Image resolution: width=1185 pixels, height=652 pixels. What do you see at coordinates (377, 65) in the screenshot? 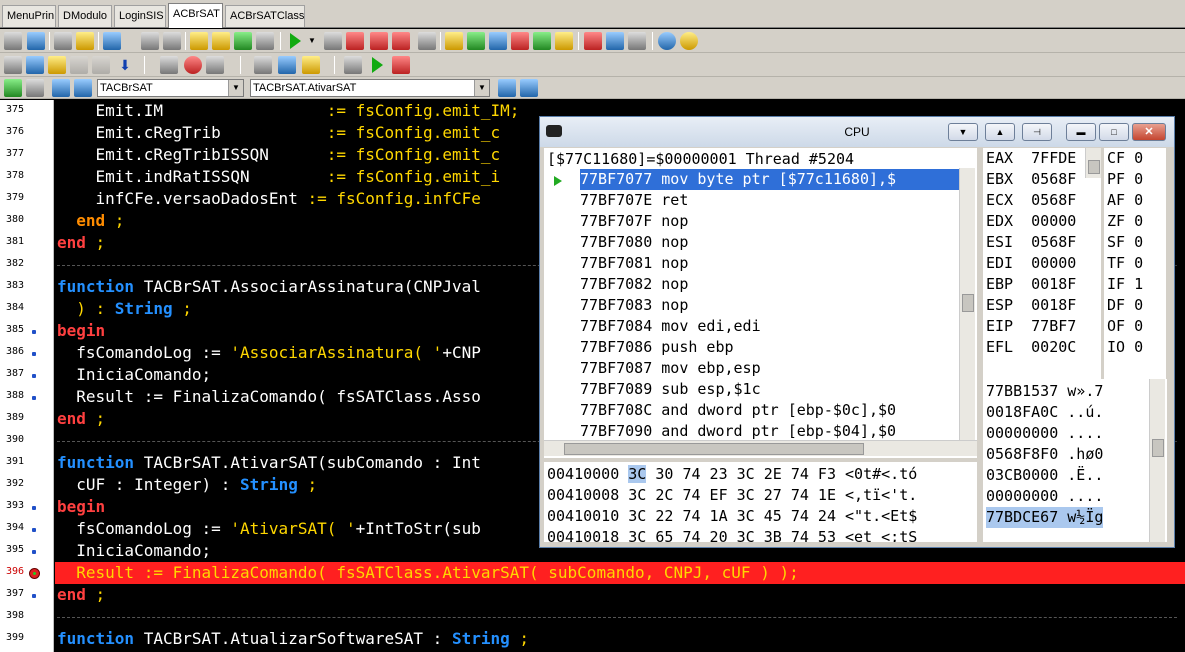
I see `run-without-debug-icon` at bounding box center [377, 65].